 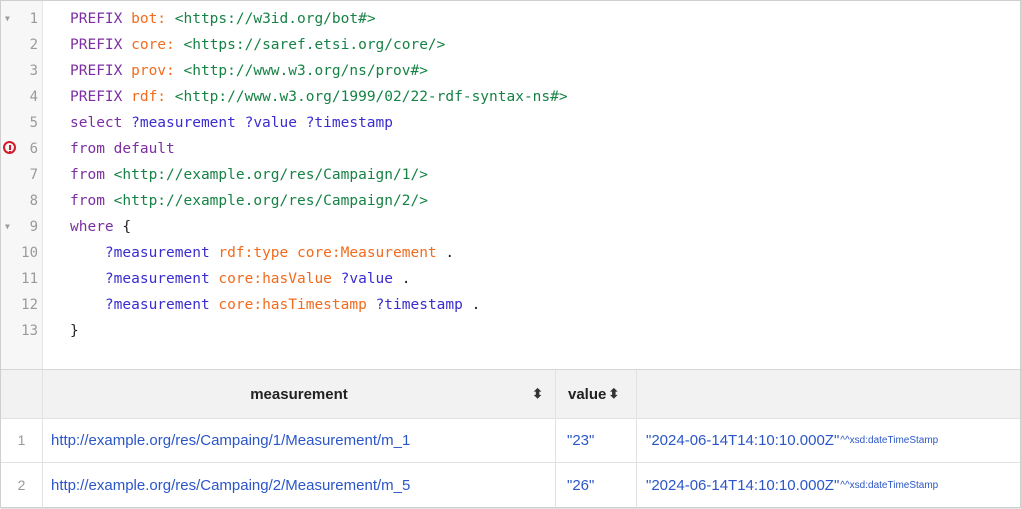 What do you see at coordinates (596, 440) in the screenshot?
I see `value-literal: "23"` at bounding box center [596, 440].